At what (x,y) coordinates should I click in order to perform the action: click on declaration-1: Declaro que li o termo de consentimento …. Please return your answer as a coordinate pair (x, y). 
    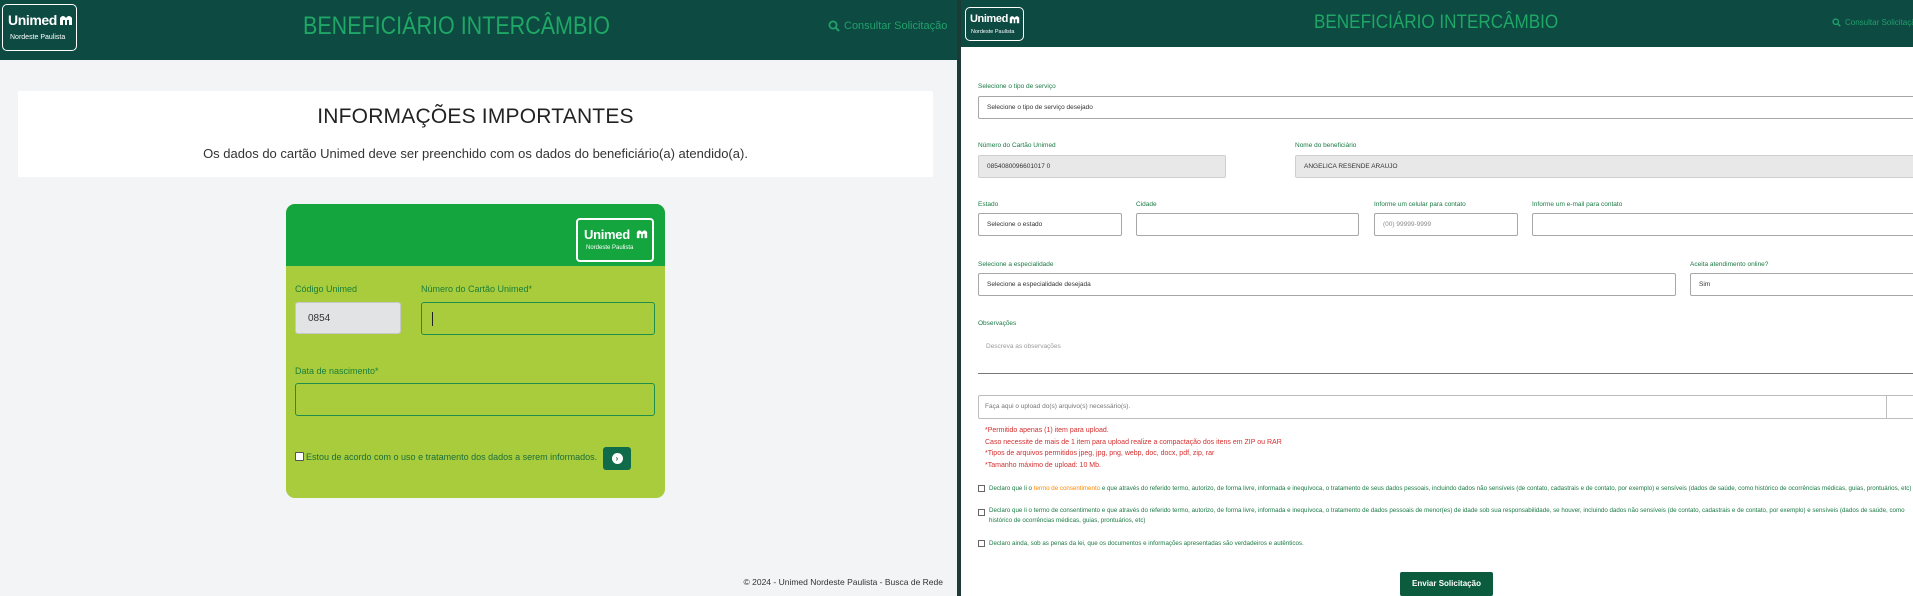
    Looking at the image, I should click on (1445, 489).